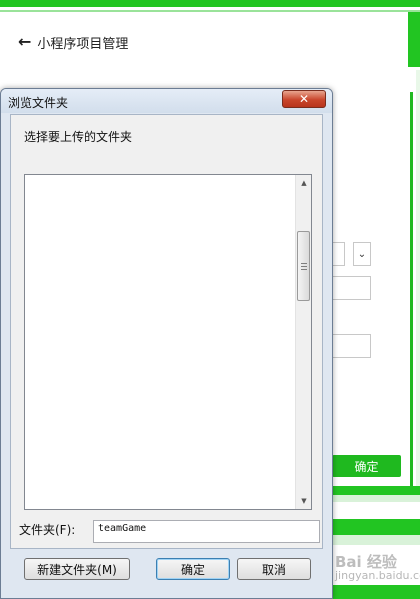 This screenshot has width=420, height=599. I want to click on new-folder-button: 新建文件夹(M), so click(77, 569).